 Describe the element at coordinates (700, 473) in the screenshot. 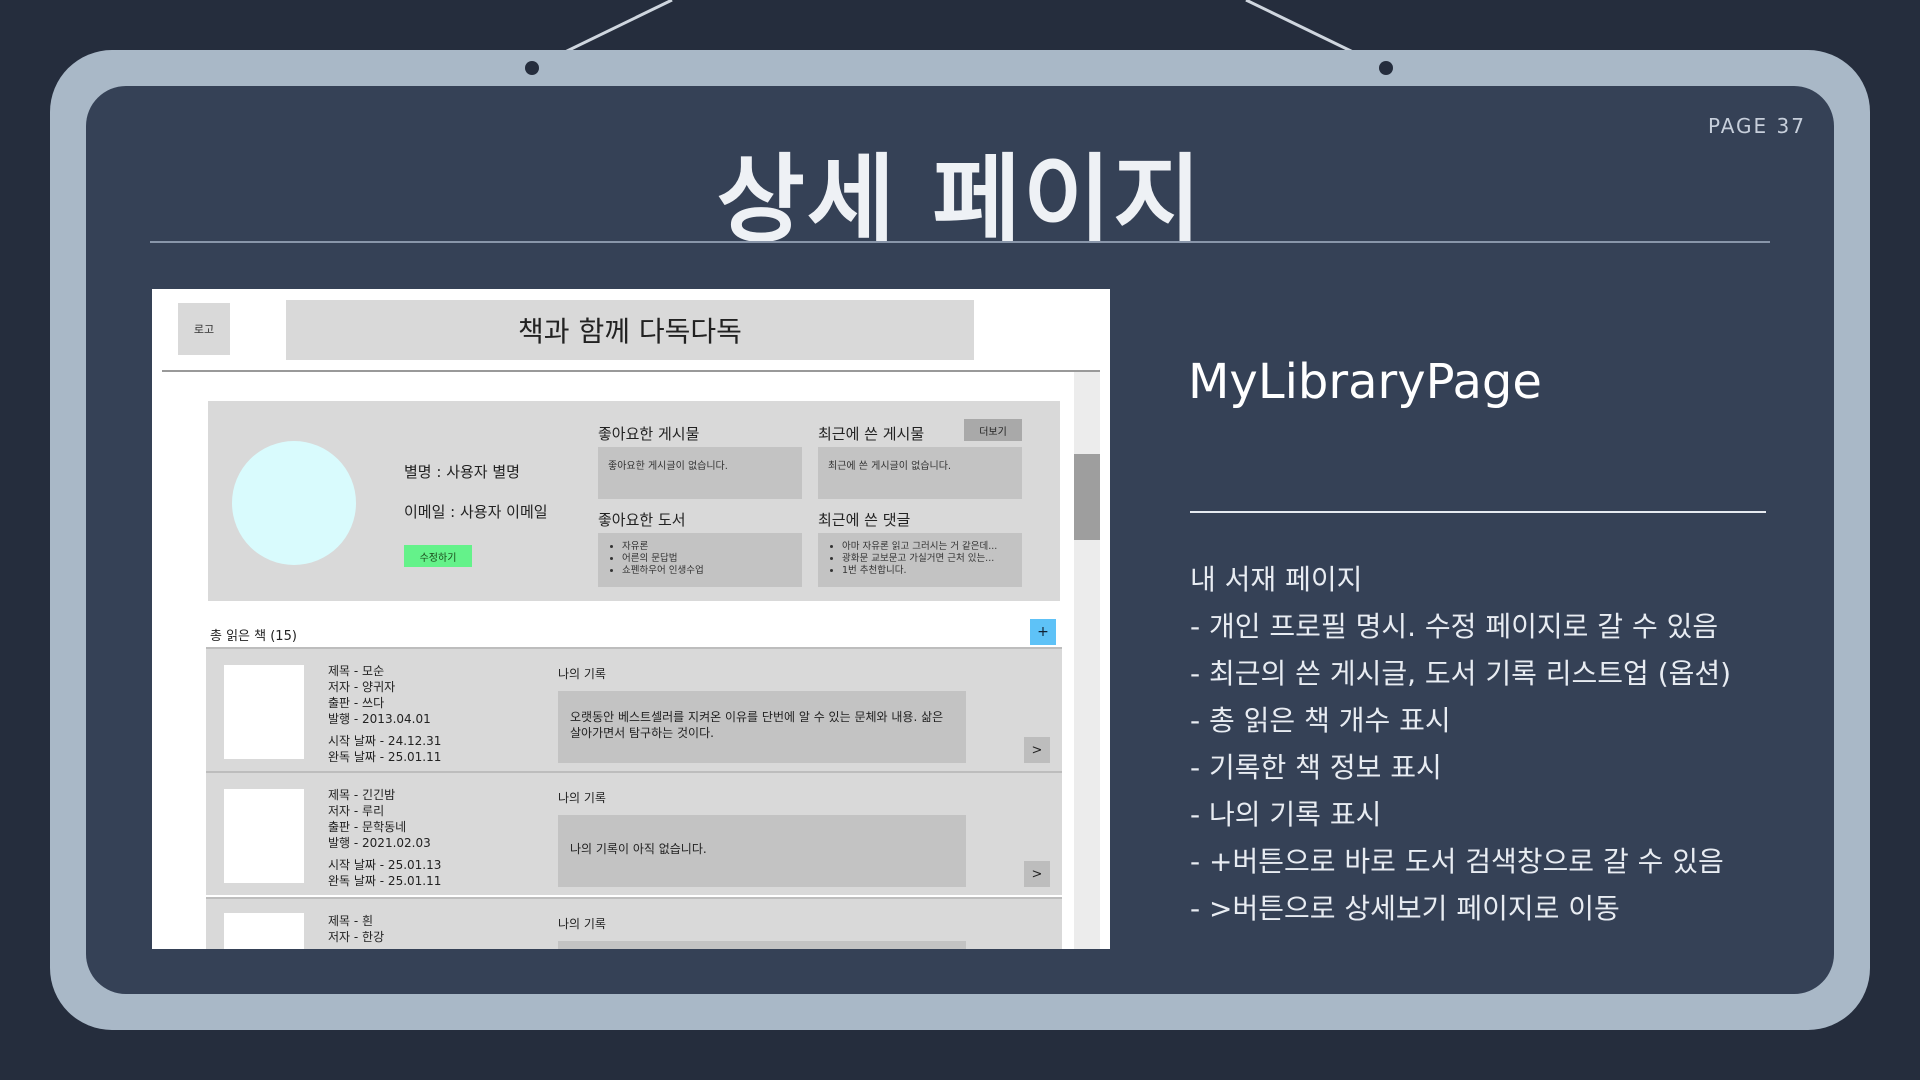

I see `liked-posts-box: 좋아요한 게시글이 없습니다.` at that location.